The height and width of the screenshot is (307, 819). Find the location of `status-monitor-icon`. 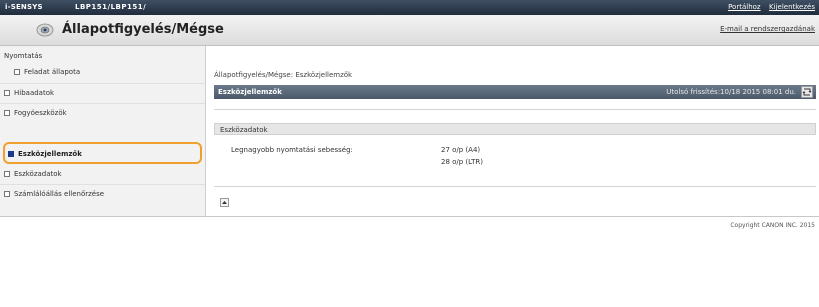

status-monitor-icon is located at coordinates (45, 30).